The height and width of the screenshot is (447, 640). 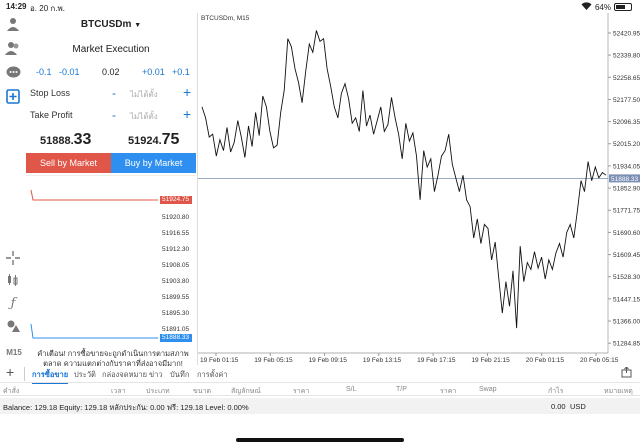 What do you see at coordinates (13, 280) in the screenshot?
I see `chart-type-icon` at bounding box center [13, 280].